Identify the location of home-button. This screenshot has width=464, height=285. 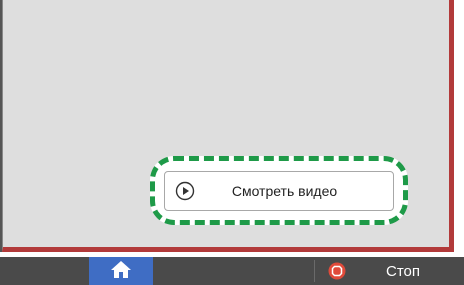
(121, 271).